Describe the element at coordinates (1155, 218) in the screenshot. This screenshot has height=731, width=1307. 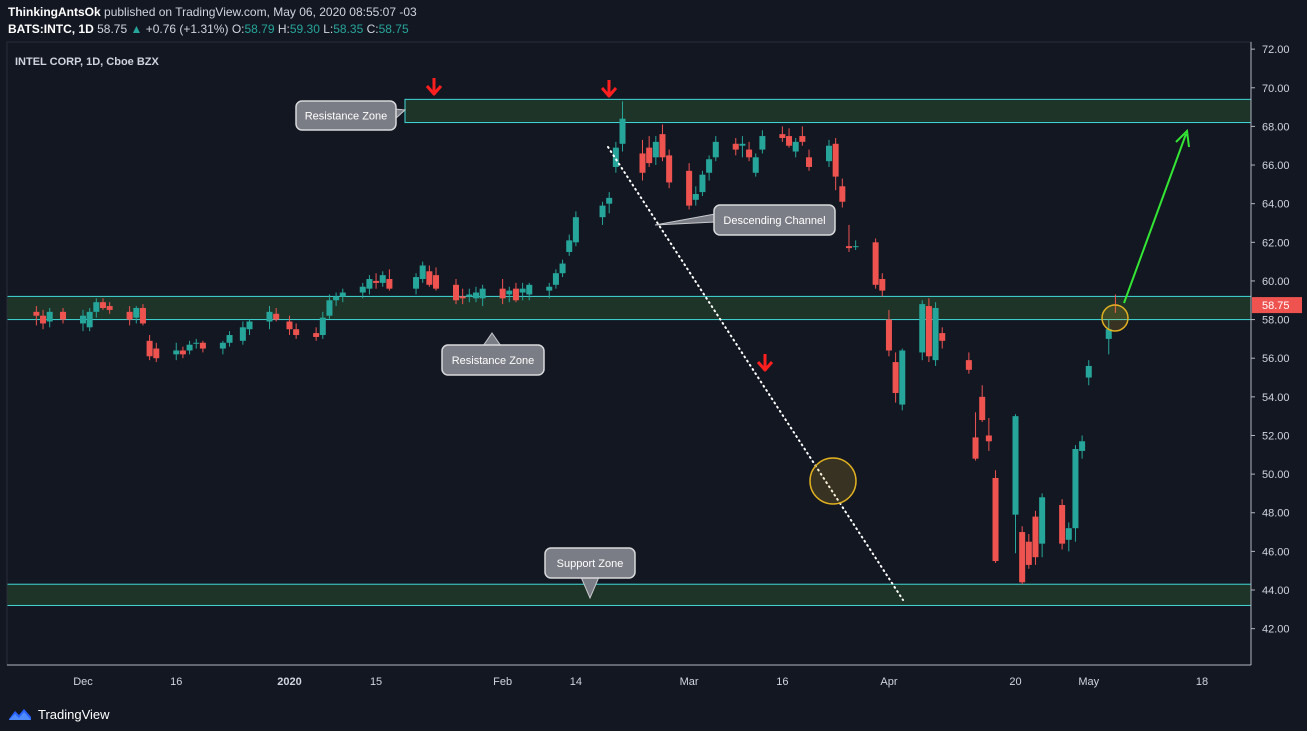
I see `projection-arrow` at that location.